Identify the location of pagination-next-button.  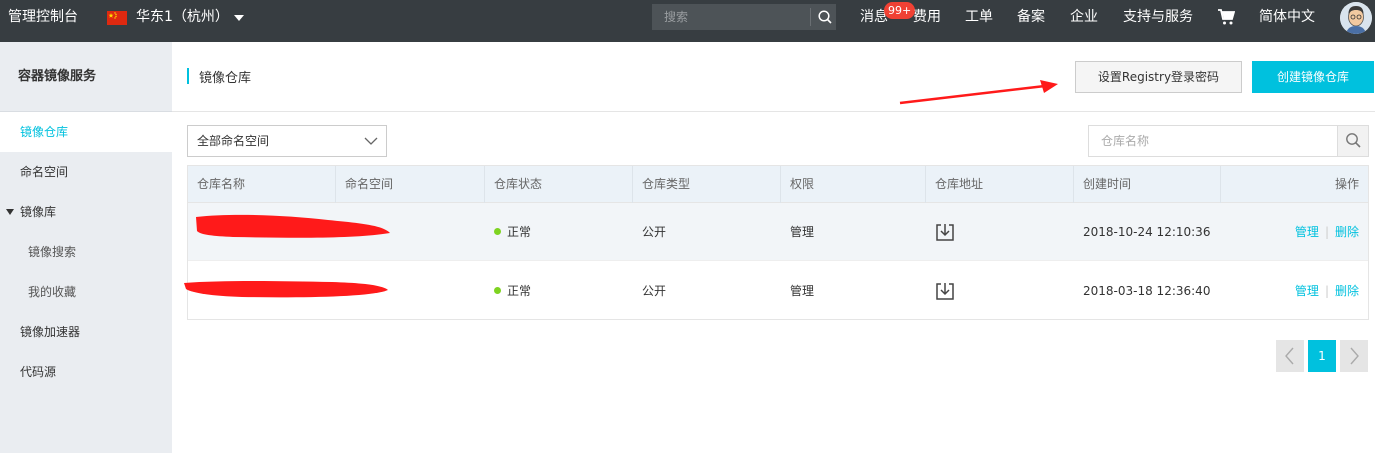
(1354, 356).